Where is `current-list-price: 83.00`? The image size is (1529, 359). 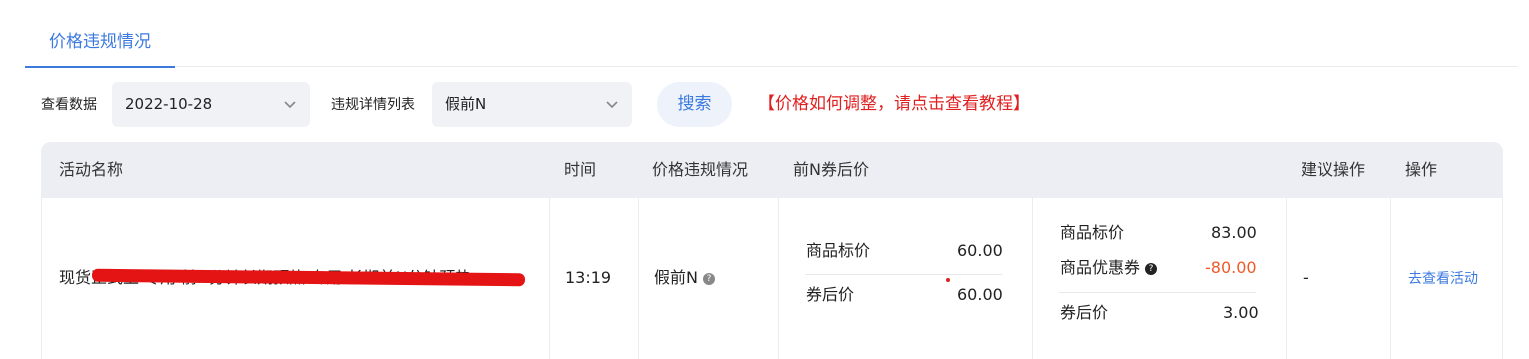
current-list-price: 83.00 is located at coordinates (1234, 232).